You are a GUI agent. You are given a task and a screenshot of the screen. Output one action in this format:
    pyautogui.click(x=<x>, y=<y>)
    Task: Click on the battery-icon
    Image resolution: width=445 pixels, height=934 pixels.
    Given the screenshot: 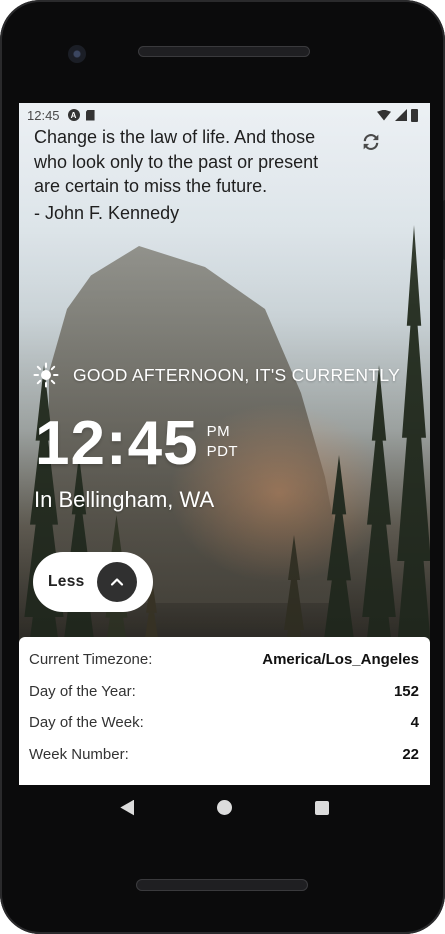 What is the action you would take?
    pyautogui.click(x=414, y=115)
    